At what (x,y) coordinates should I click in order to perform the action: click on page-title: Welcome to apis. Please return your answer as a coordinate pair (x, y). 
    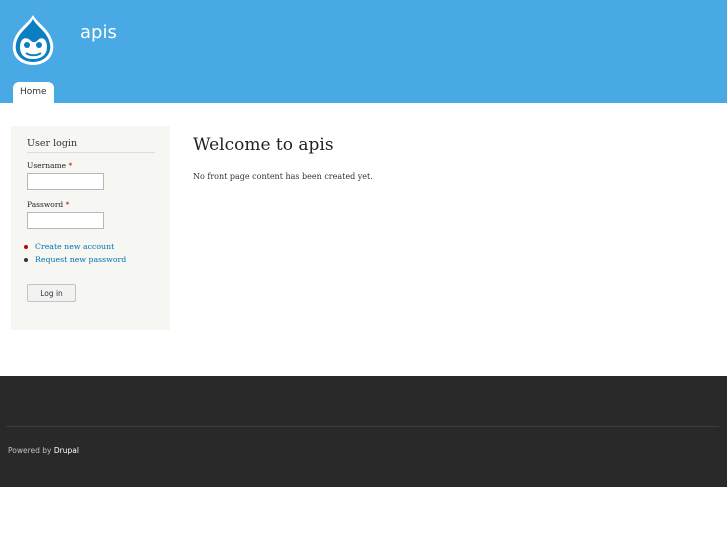
    Looking at the image, I should click on (263, 145).